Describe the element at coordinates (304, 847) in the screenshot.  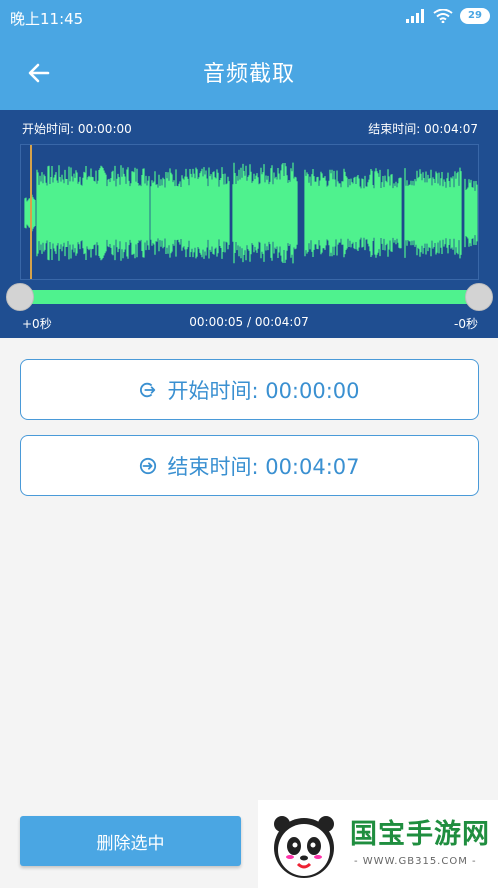
I see `panda-logo-icon` at that location.